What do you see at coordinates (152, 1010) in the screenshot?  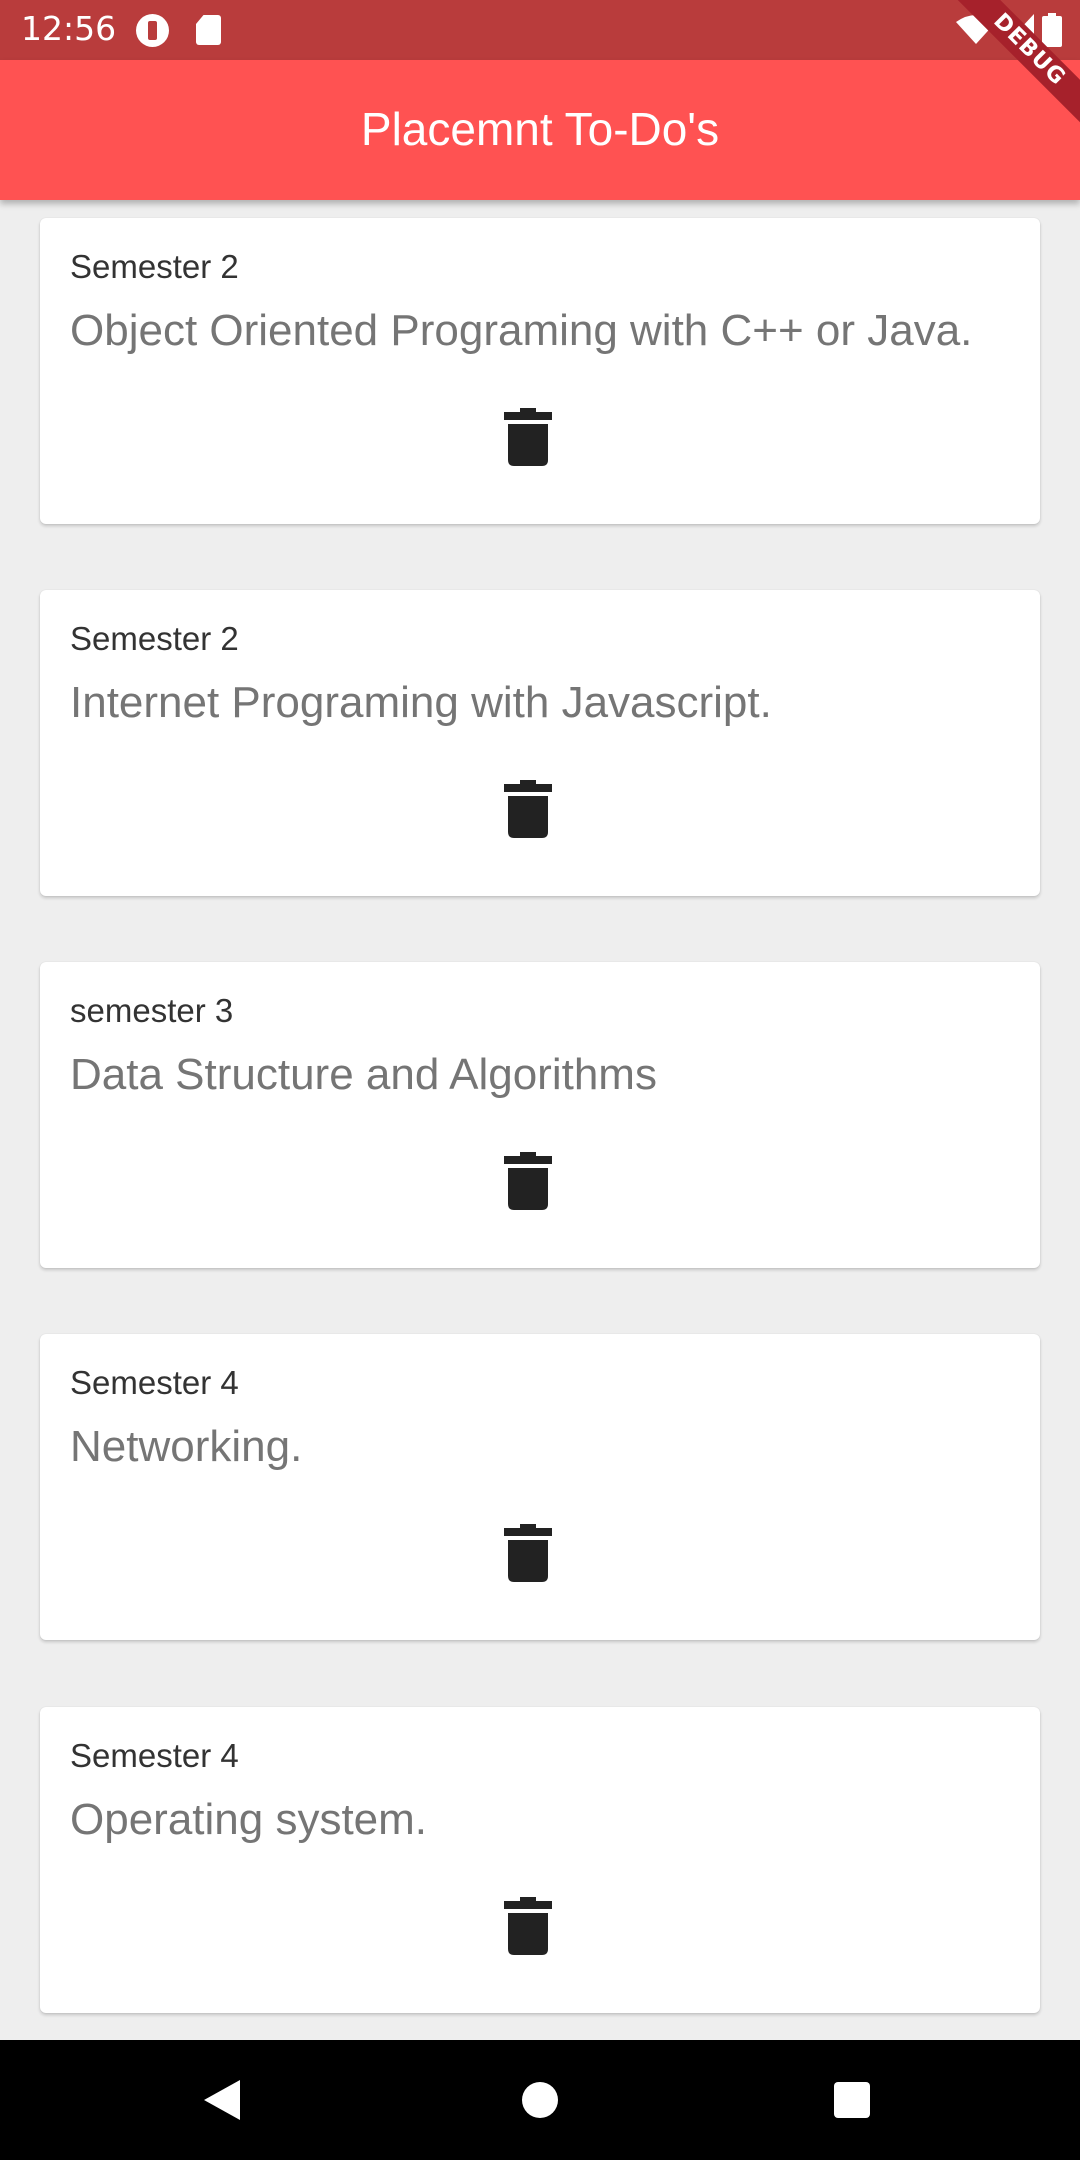 I see `todo-semester: semester 3` at bounding box center [152, 1010].